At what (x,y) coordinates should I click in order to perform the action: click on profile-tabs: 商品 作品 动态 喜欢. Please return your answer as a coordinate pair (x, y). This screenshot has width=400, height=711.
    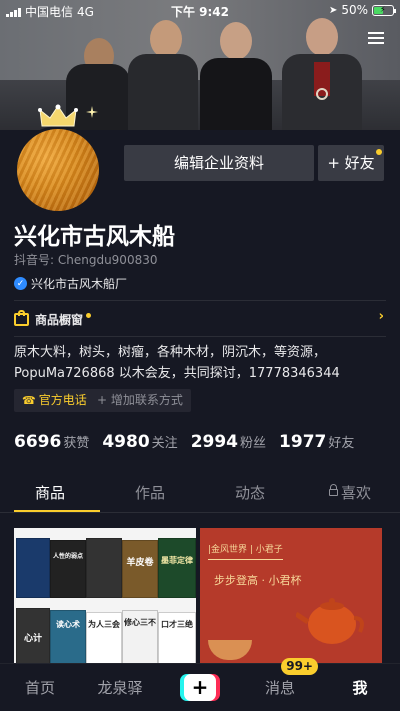
    Looking at the image, I should click on (200, 495).